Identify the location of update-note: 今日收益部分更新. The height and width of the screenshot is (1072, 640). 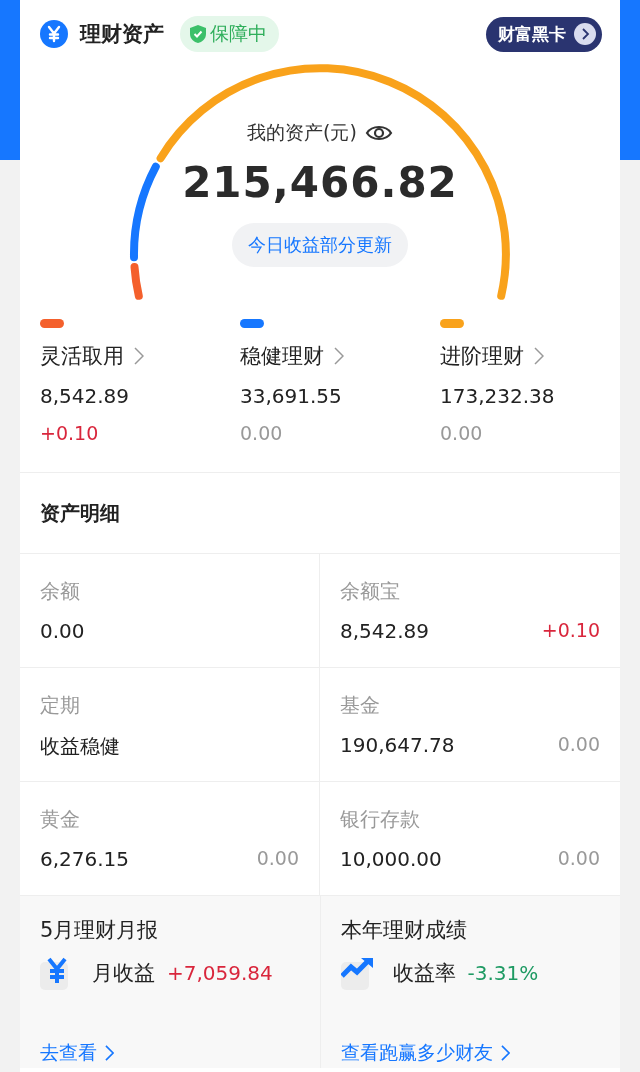
(320, 245).